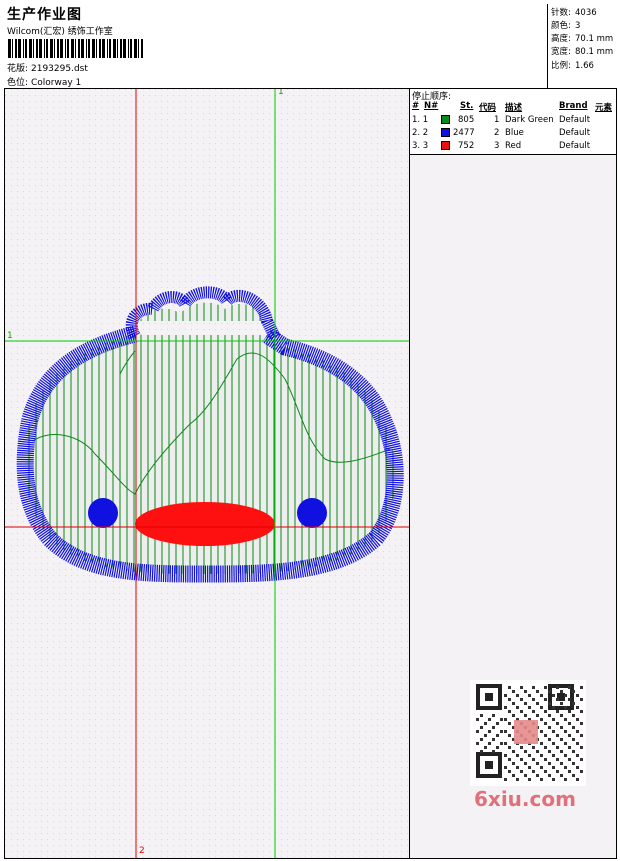 Image resolution: width=620 pixels, height=861 pixels. I want to click on design-file: 2193295.dst, so click(59, 69).